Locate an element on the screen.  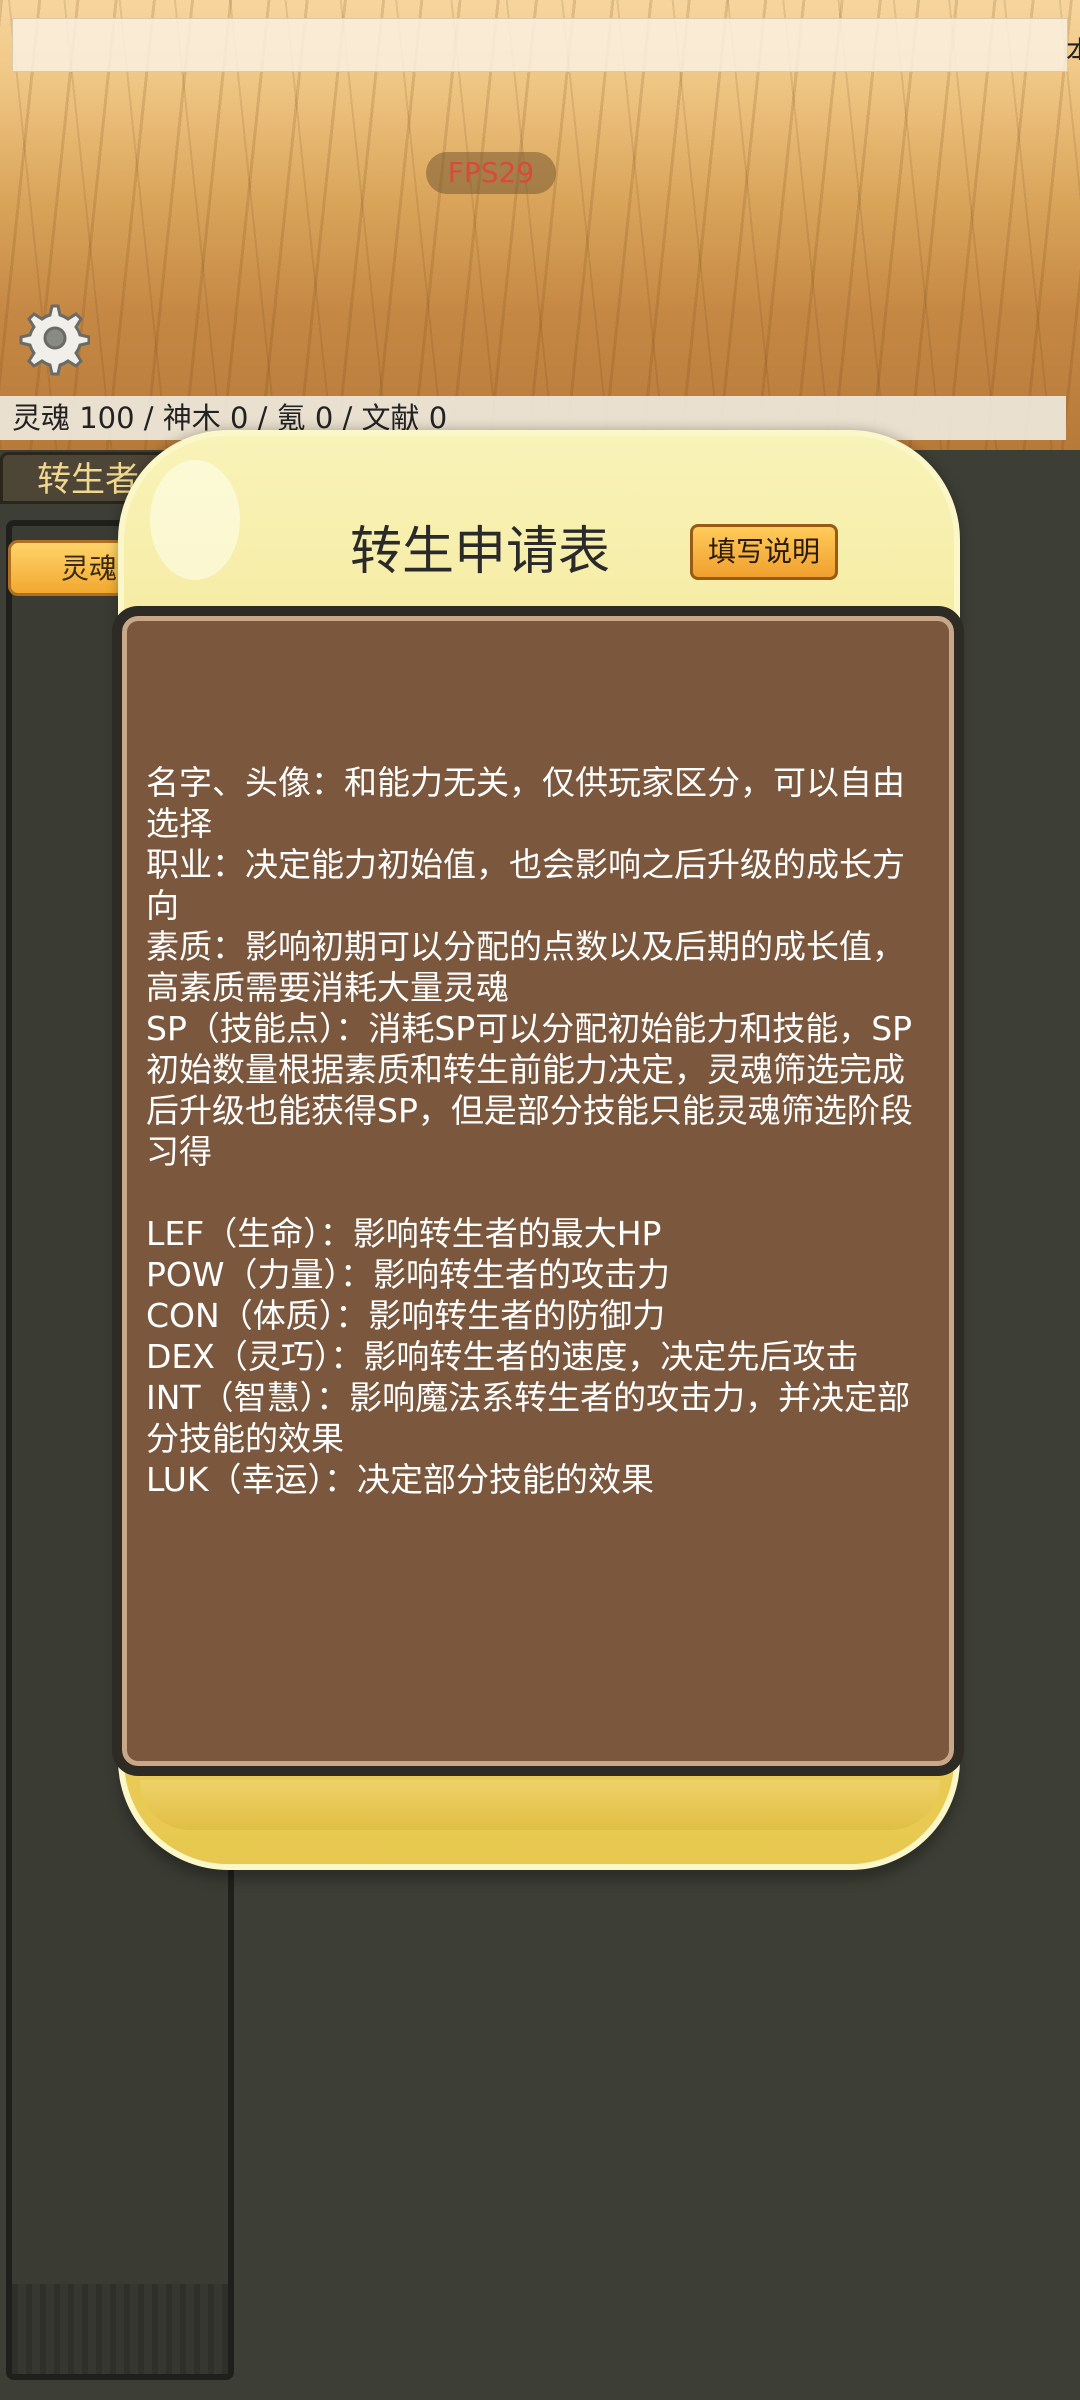
top-edge-text: 本 is located at coordinates (1073, 45).